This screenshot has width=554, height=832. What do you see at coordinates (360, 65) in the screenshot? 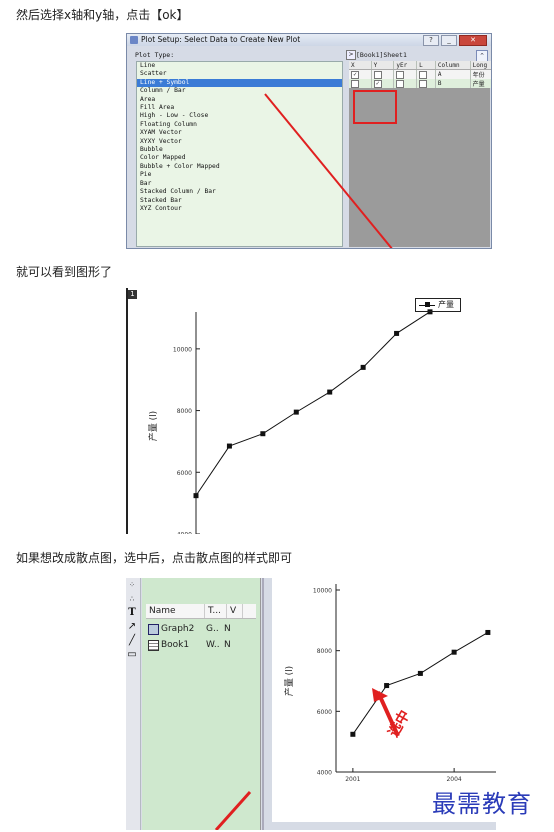
I see `grid-header: X` at bounding box center [360, 65].